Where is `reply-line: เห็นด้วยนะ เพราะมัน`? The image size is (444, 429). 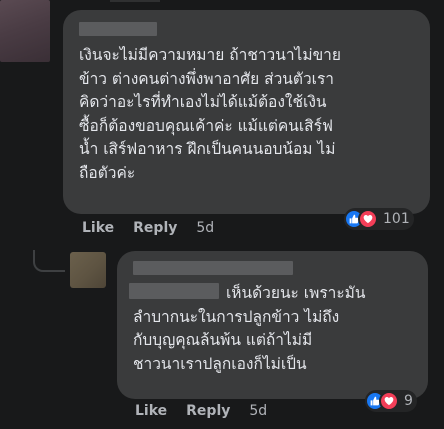
reply-line: เห็นด้วยนะ เพราะมัน is located at coordinates (296, 293).